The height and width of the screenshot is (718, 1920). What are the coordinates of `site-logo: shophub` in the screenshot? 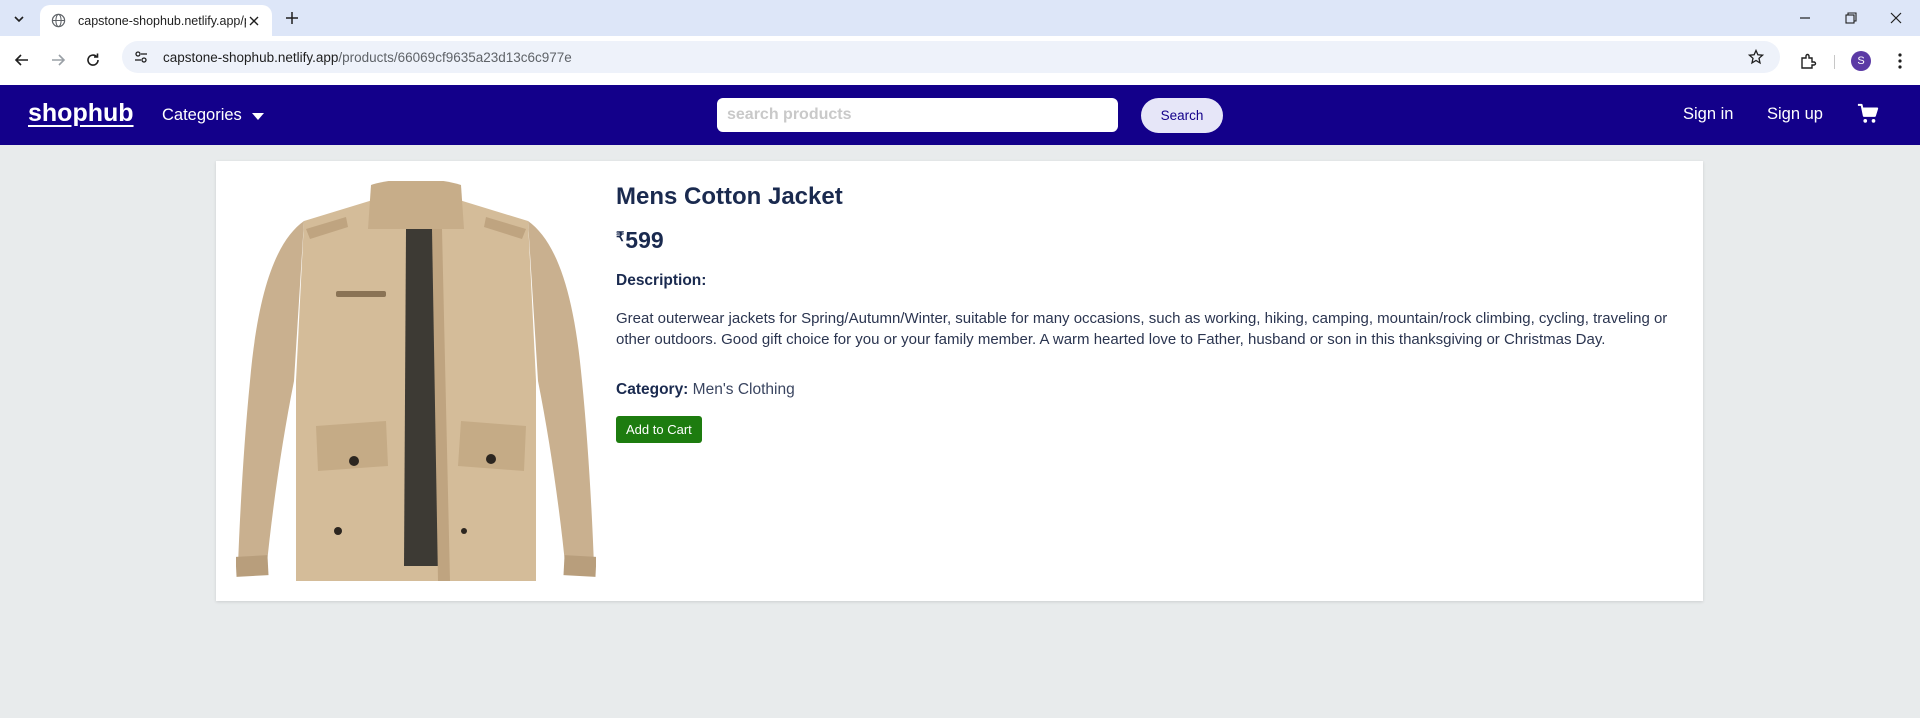 It's located at (81, 113).